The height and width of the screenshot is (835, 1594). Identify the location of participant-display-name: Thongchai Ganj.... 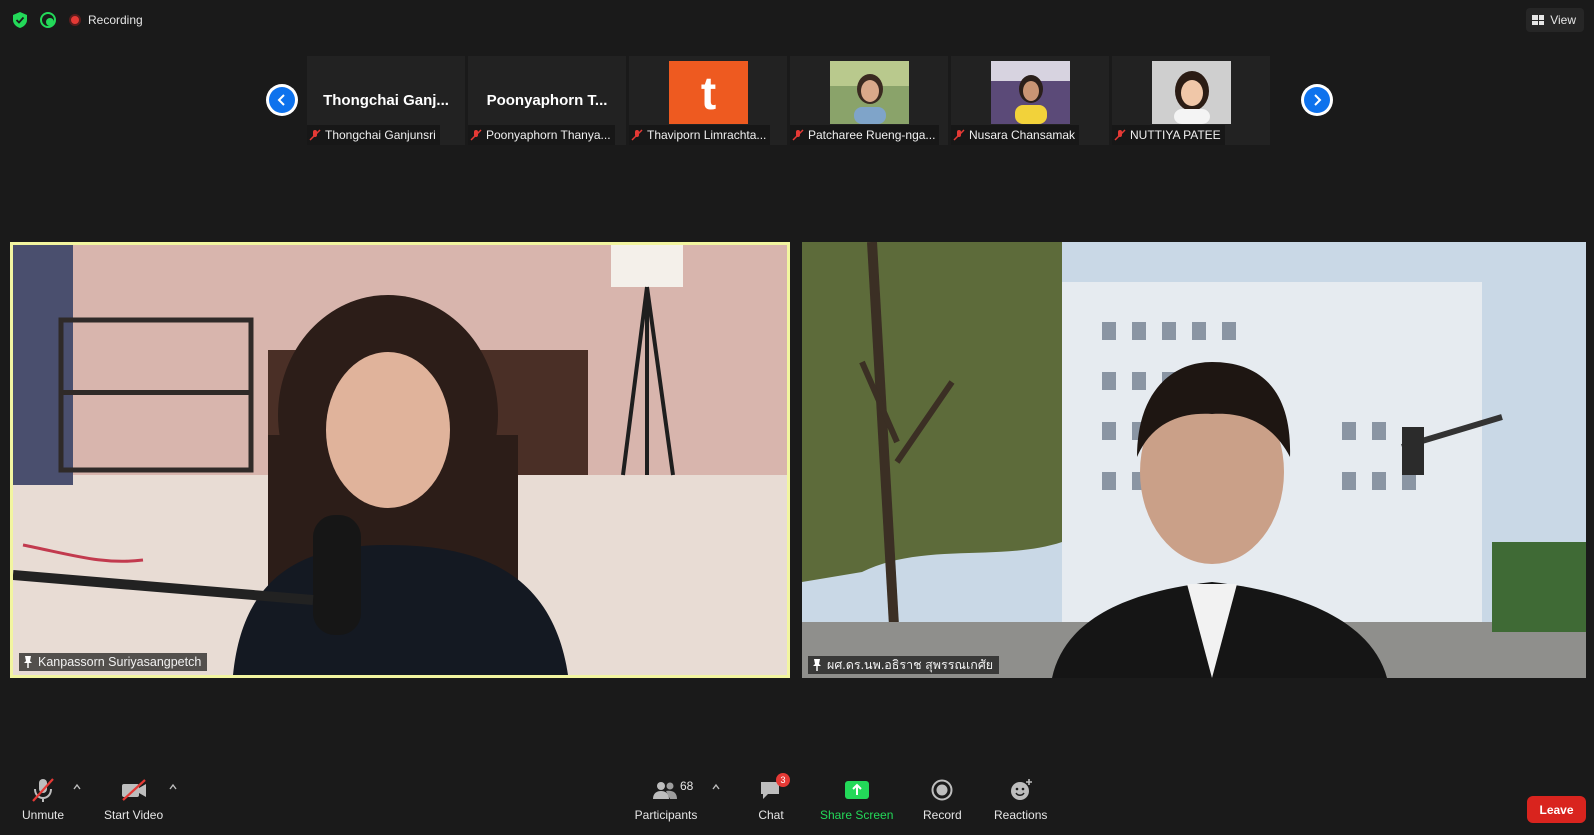
(386, 100).